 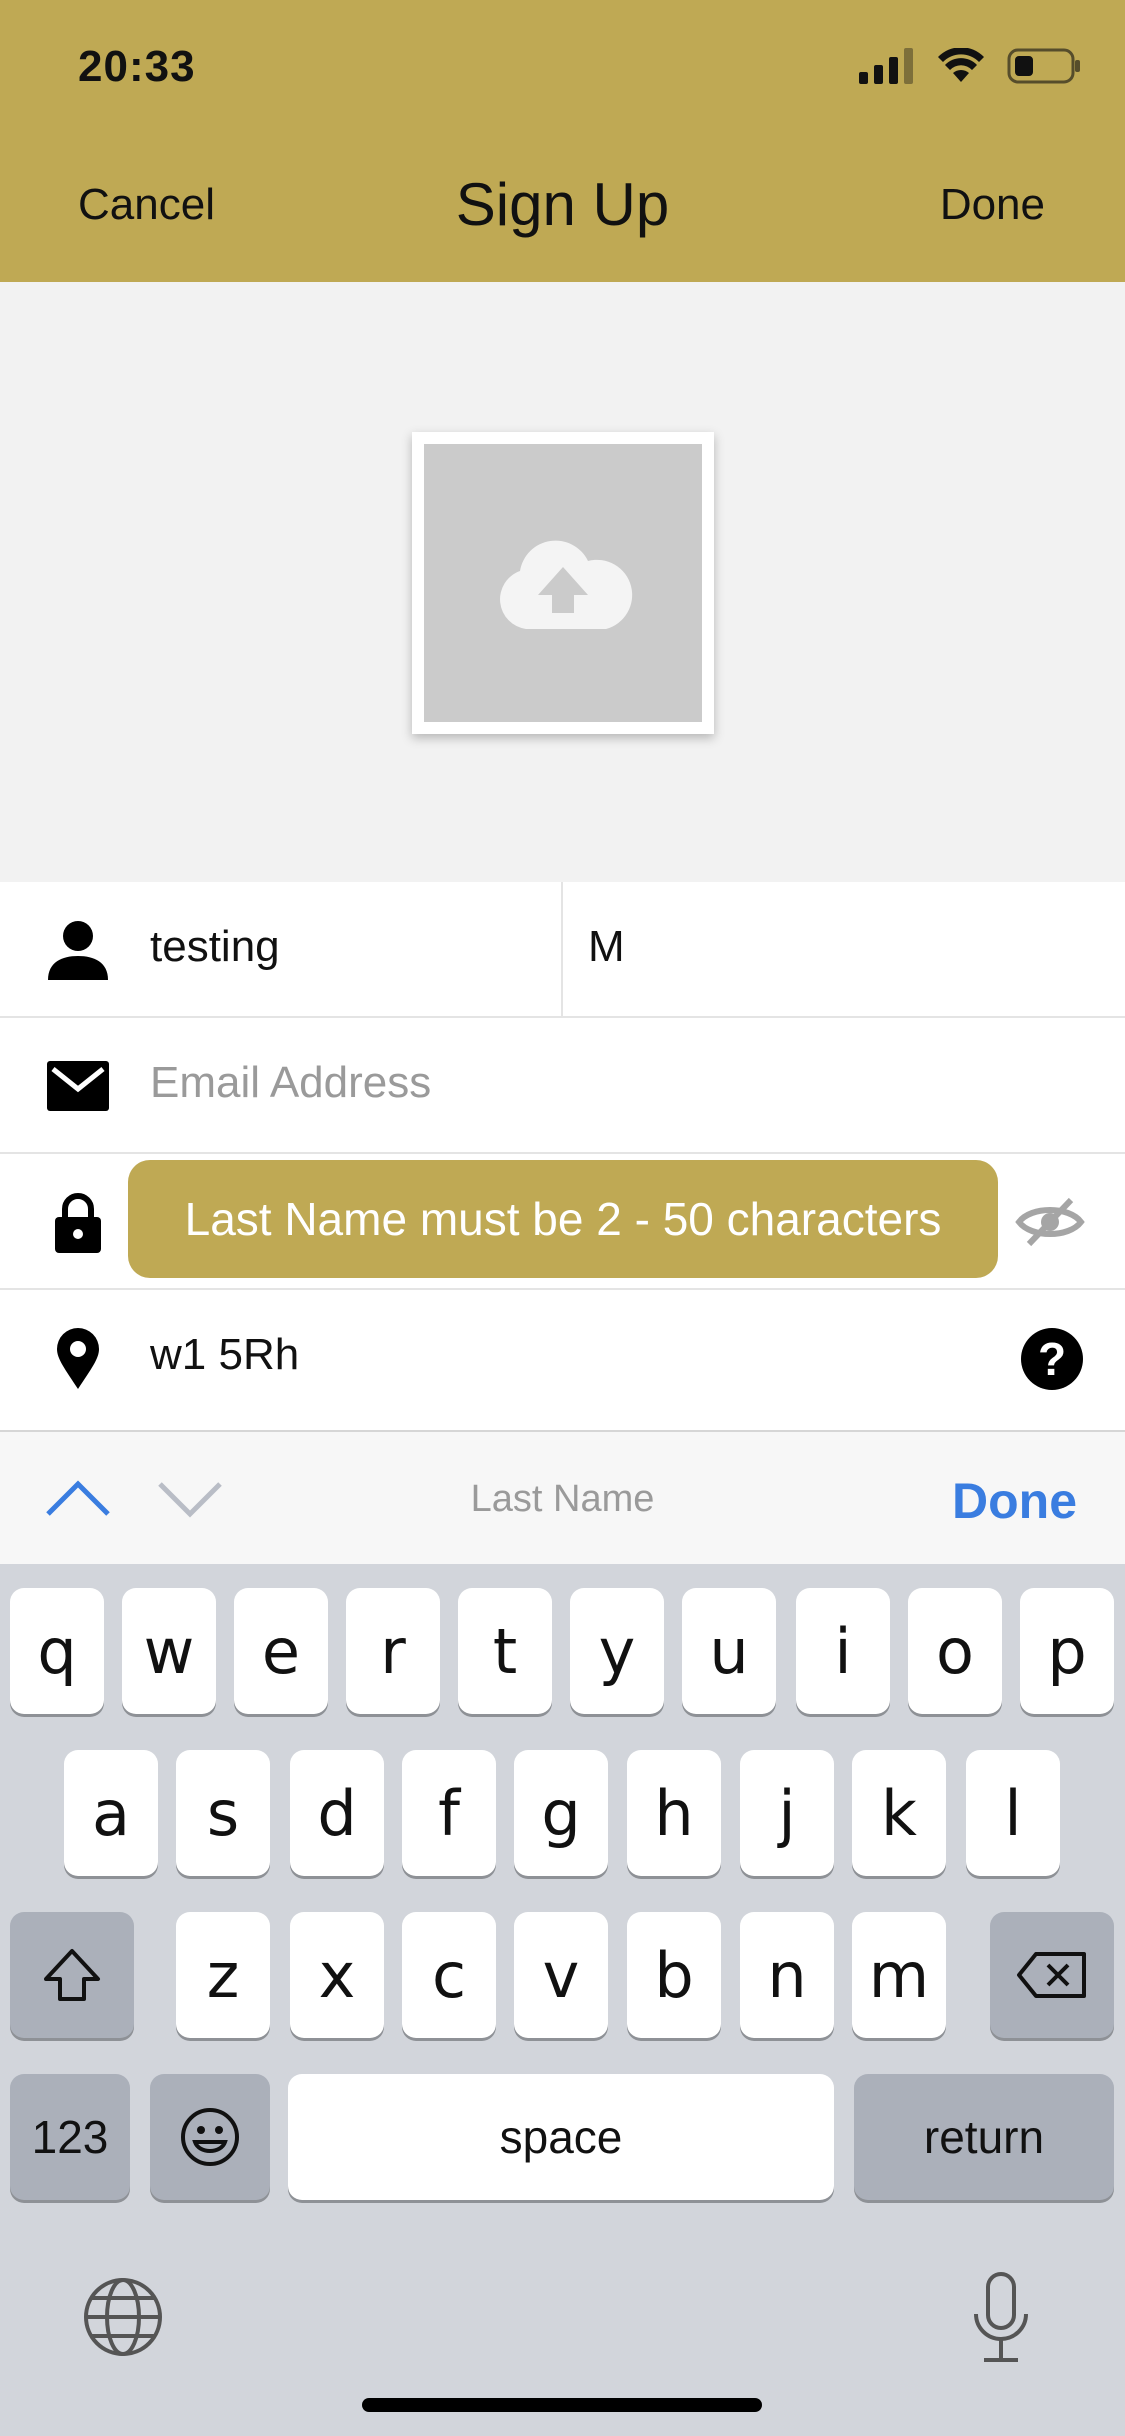 What do you see at coordinates (561, 1975) in the screenshot?
I see `key-v: v` at bounding box center [561, 1975].